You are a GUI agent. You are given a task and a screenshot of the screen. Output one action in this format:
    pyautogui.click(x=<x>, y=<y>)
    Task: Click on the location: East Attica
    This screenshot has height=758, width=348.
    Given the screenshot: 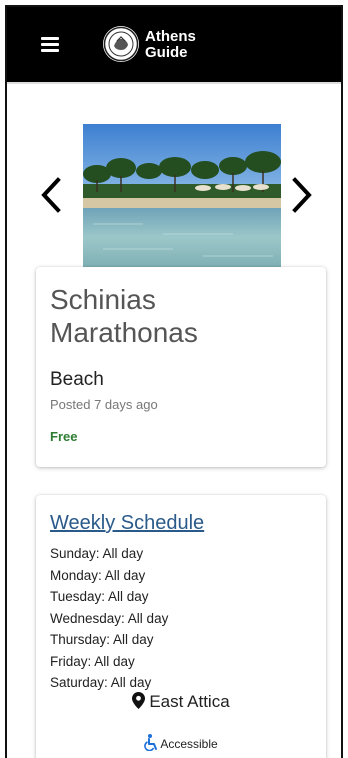 What is the action you would take?
    pyautogui.click(x=181, y=702)
    